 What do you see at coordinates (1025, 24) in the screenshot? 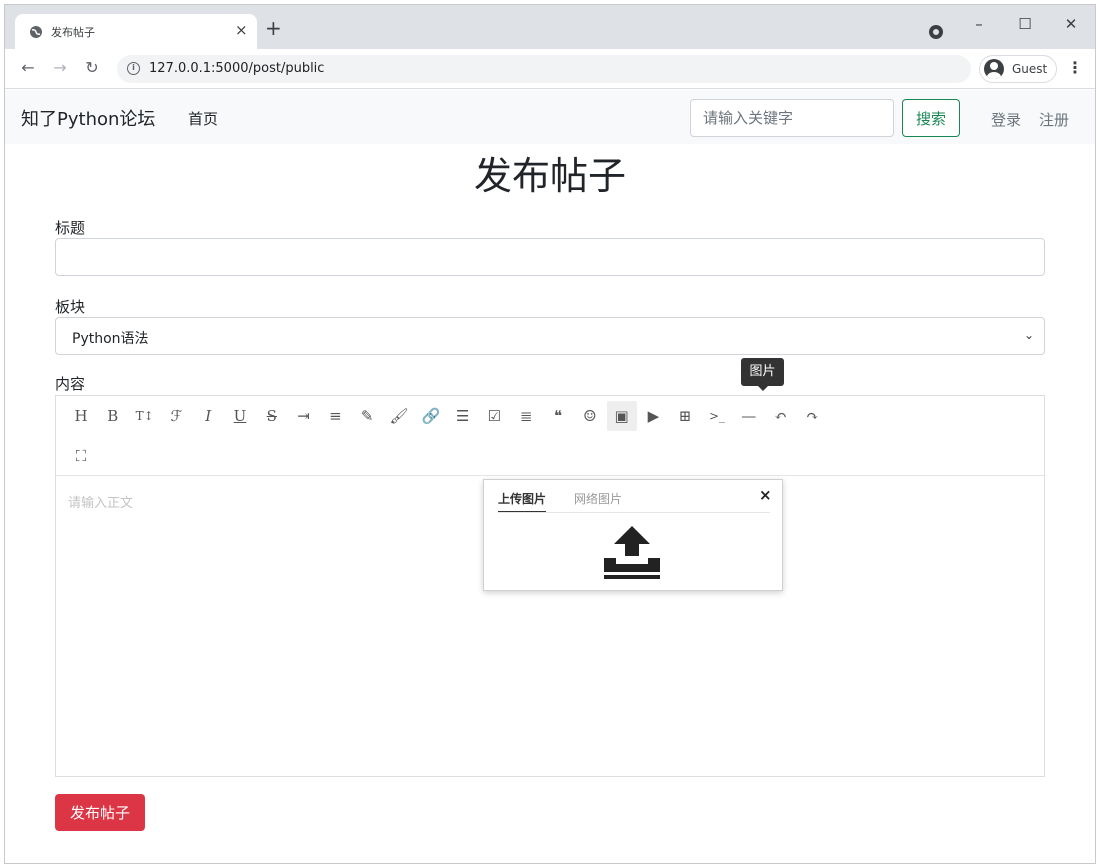
I see `maximize-button: ☐` at bounding box center [1025, 24].